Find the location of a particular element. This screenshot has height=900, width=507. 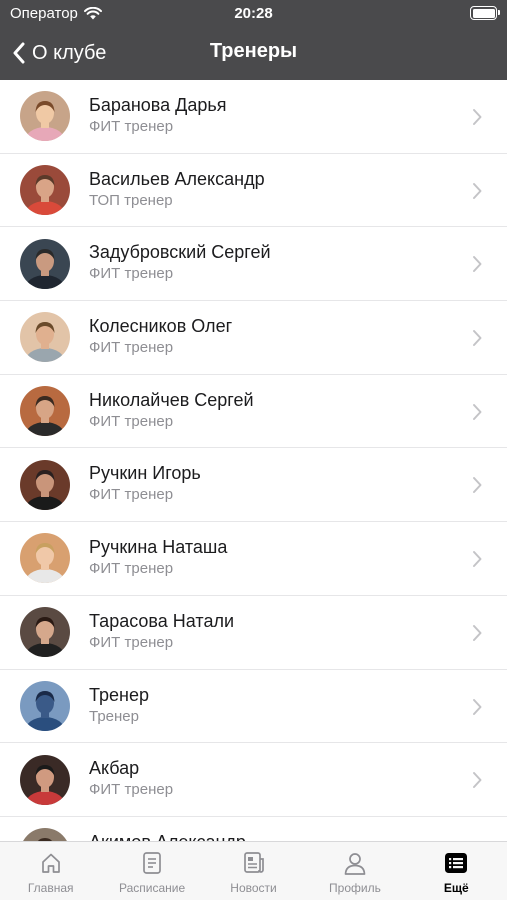

trainer-text: Ручкина Наташа ФИТ тренер is located at coordinates (158, 558).